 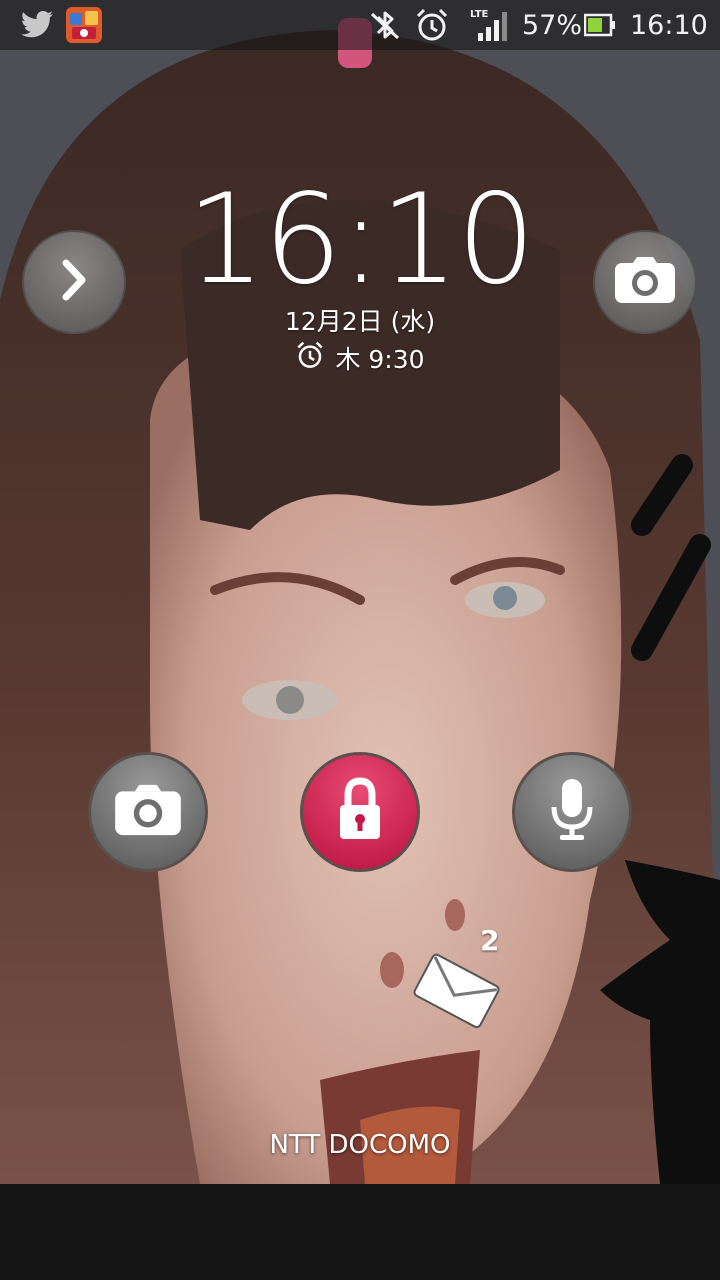 I want to click on expand-widgets-button, so click(x=74, y=282).